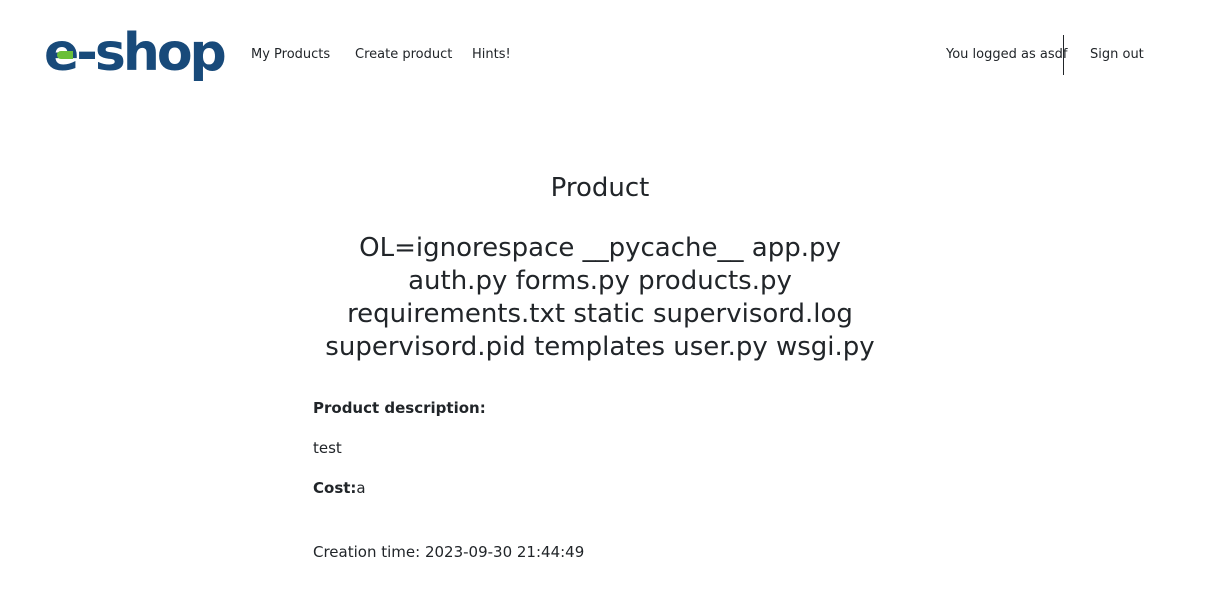 This screenshot has width=1220, height=592. I want to click on nav-my-products: My Products, so click(290, 54).